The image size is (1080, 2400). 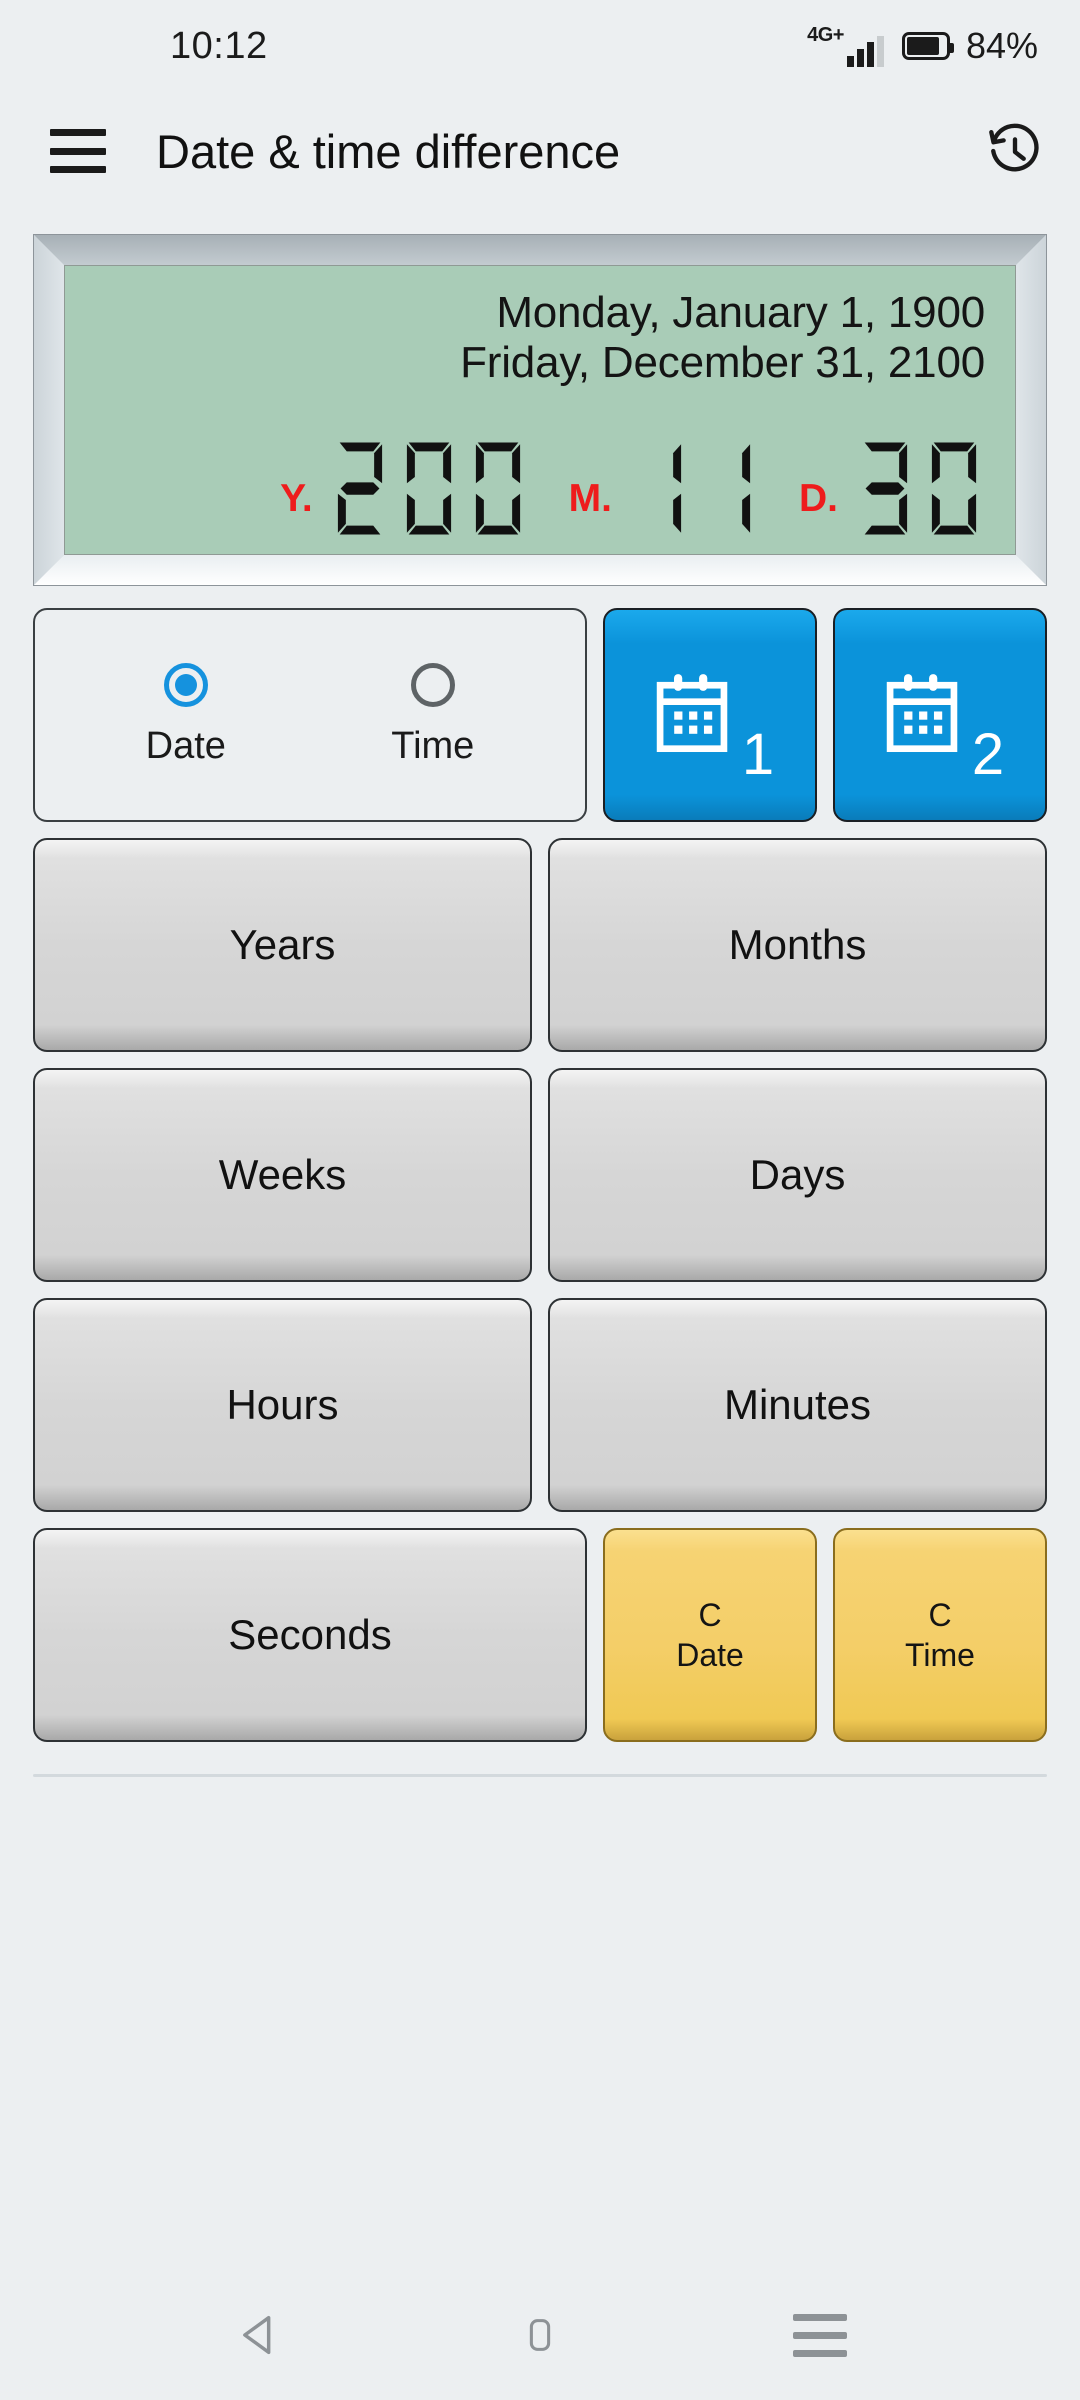 I want to click on unit-row-2: Weeks Days, so click(x=540, y=1175).